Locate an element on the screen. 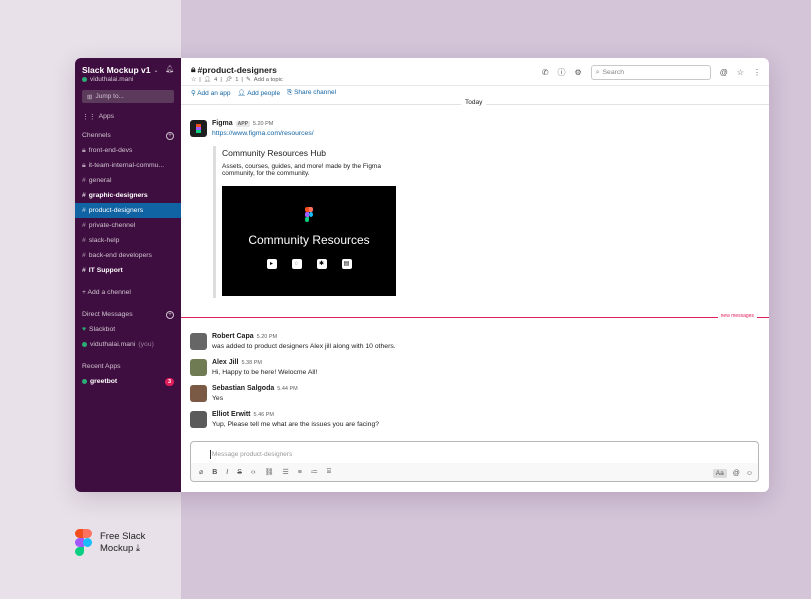  sidebar-channel: # product-designers is located at coordinates (128, 210).